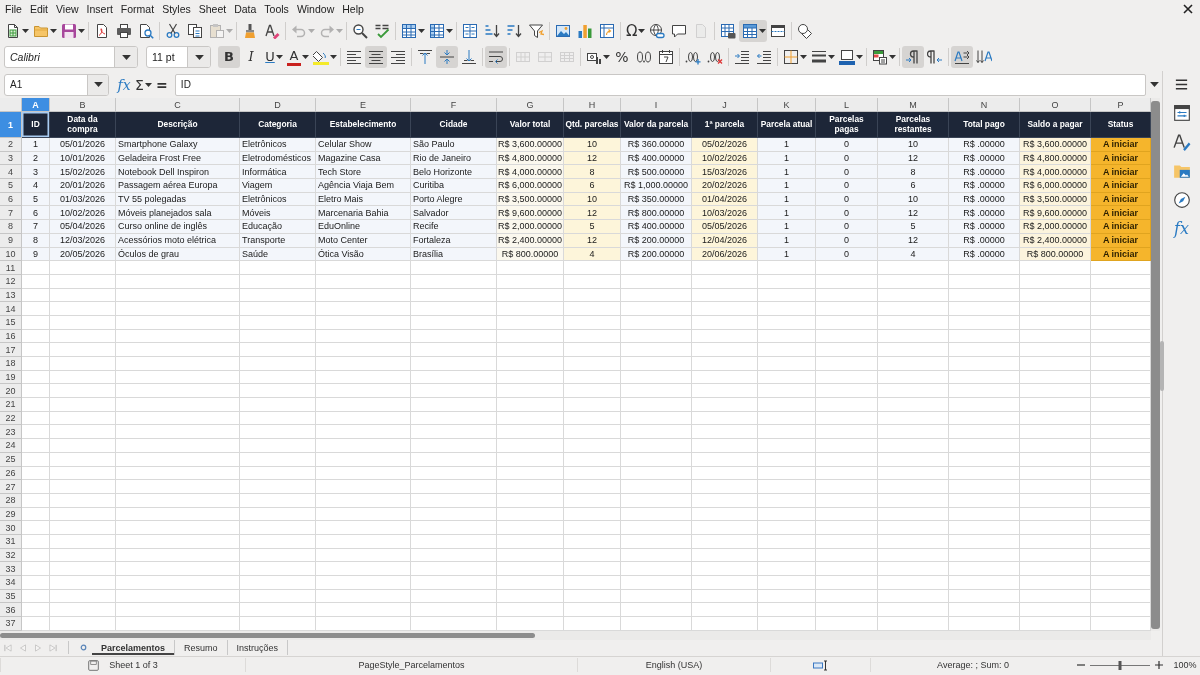 The image size is (1200, 675). I want to click on font-name-box: Calibri, so click(71, 57).